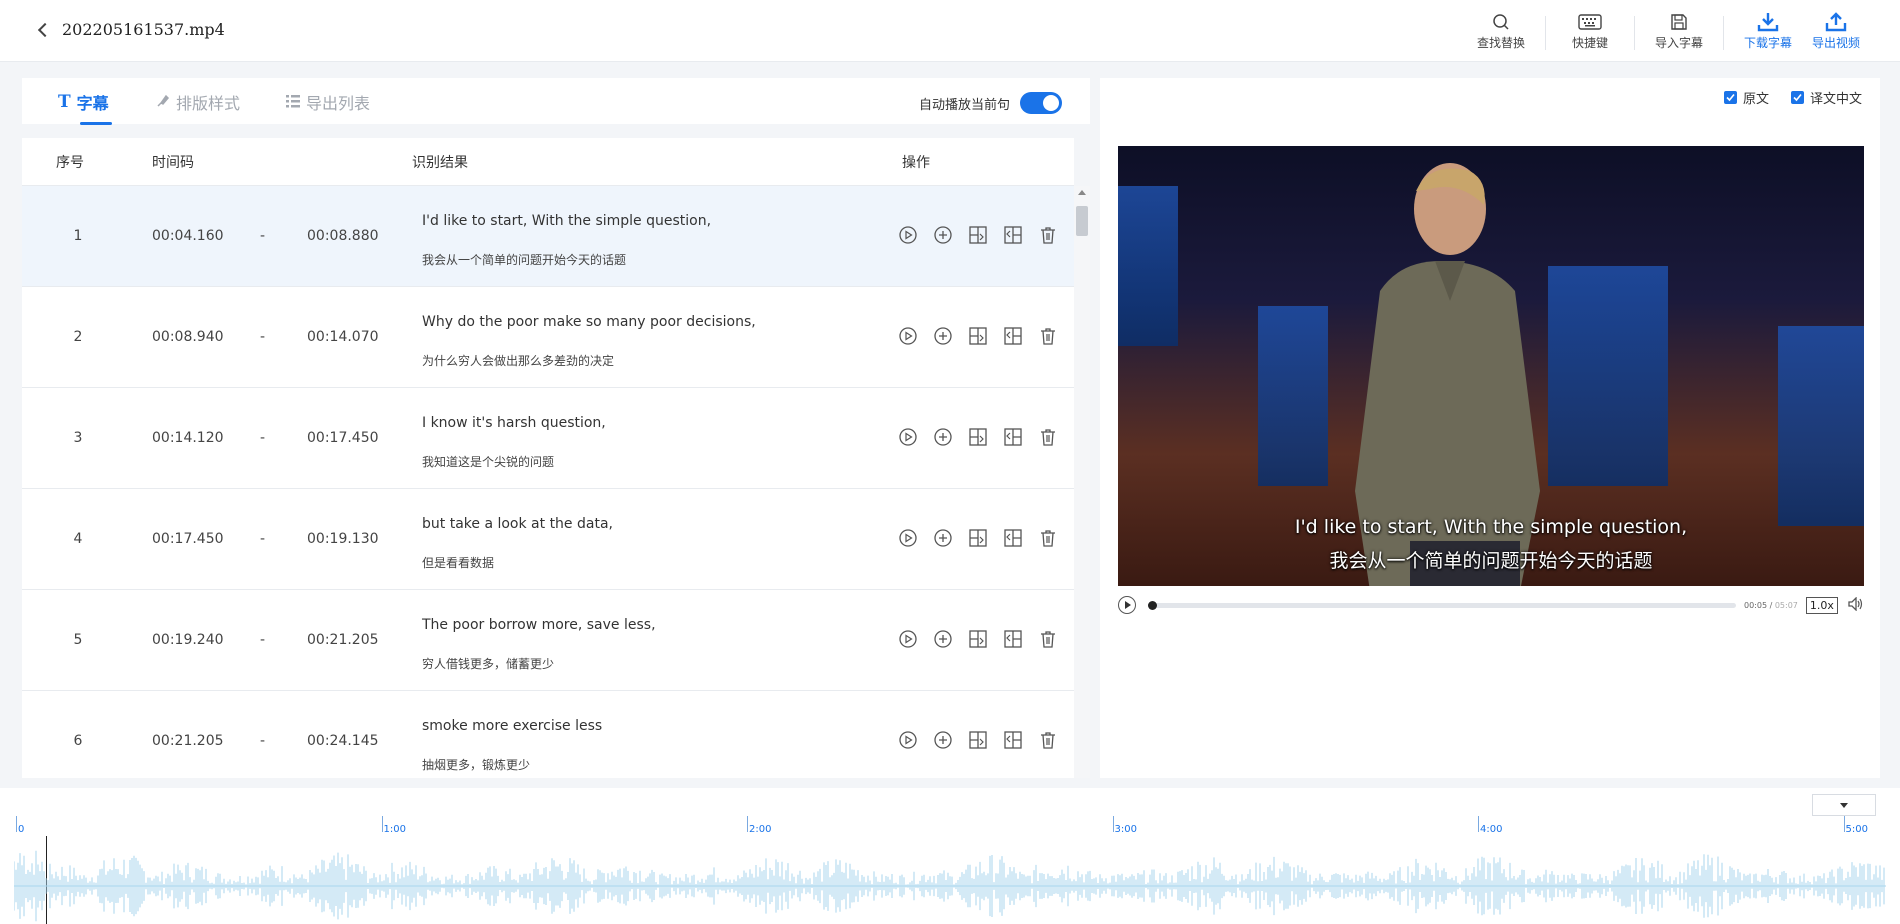 The image size is (1900, 924). Describe the element at coordinates (458, 562) in the screenshot. I see `translated-text: 但是看看数据` at that location.